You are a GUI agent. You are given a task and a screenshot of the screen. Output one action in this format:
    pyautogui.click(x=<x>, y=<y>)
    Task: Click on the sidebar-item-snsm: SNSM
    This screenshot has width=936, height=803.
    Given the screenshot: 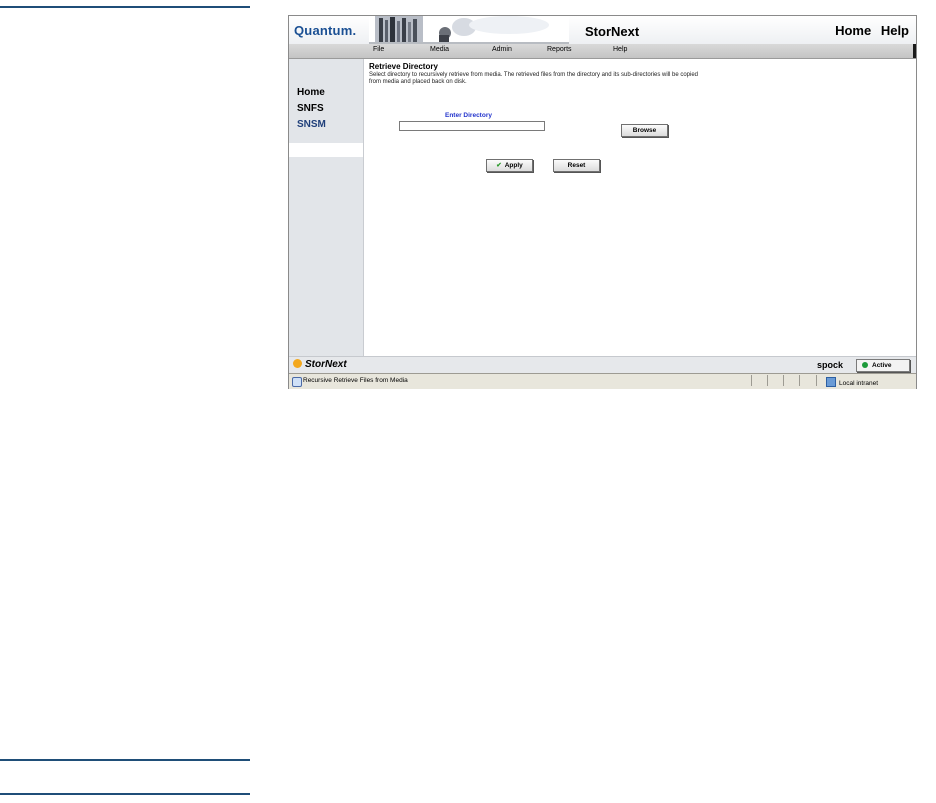 What is the action you would take?
    pyautogui.click(x=311, y=124)
    